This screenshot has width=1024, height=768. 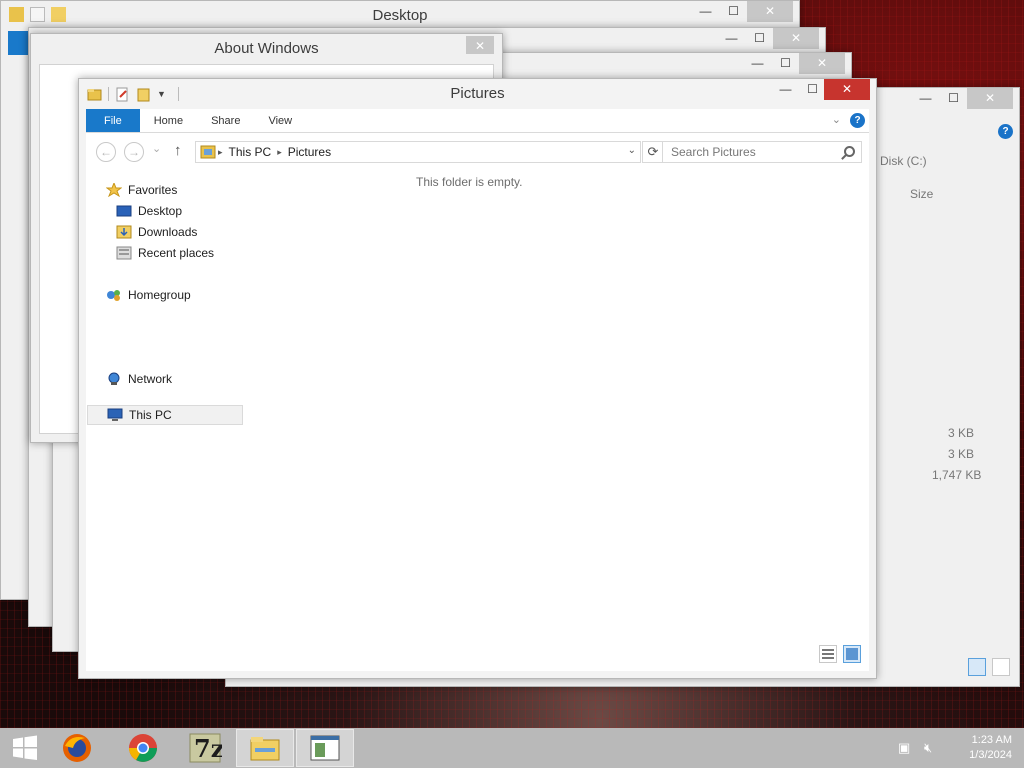 I want to click on properties-icon, so click(x=37, y=14).